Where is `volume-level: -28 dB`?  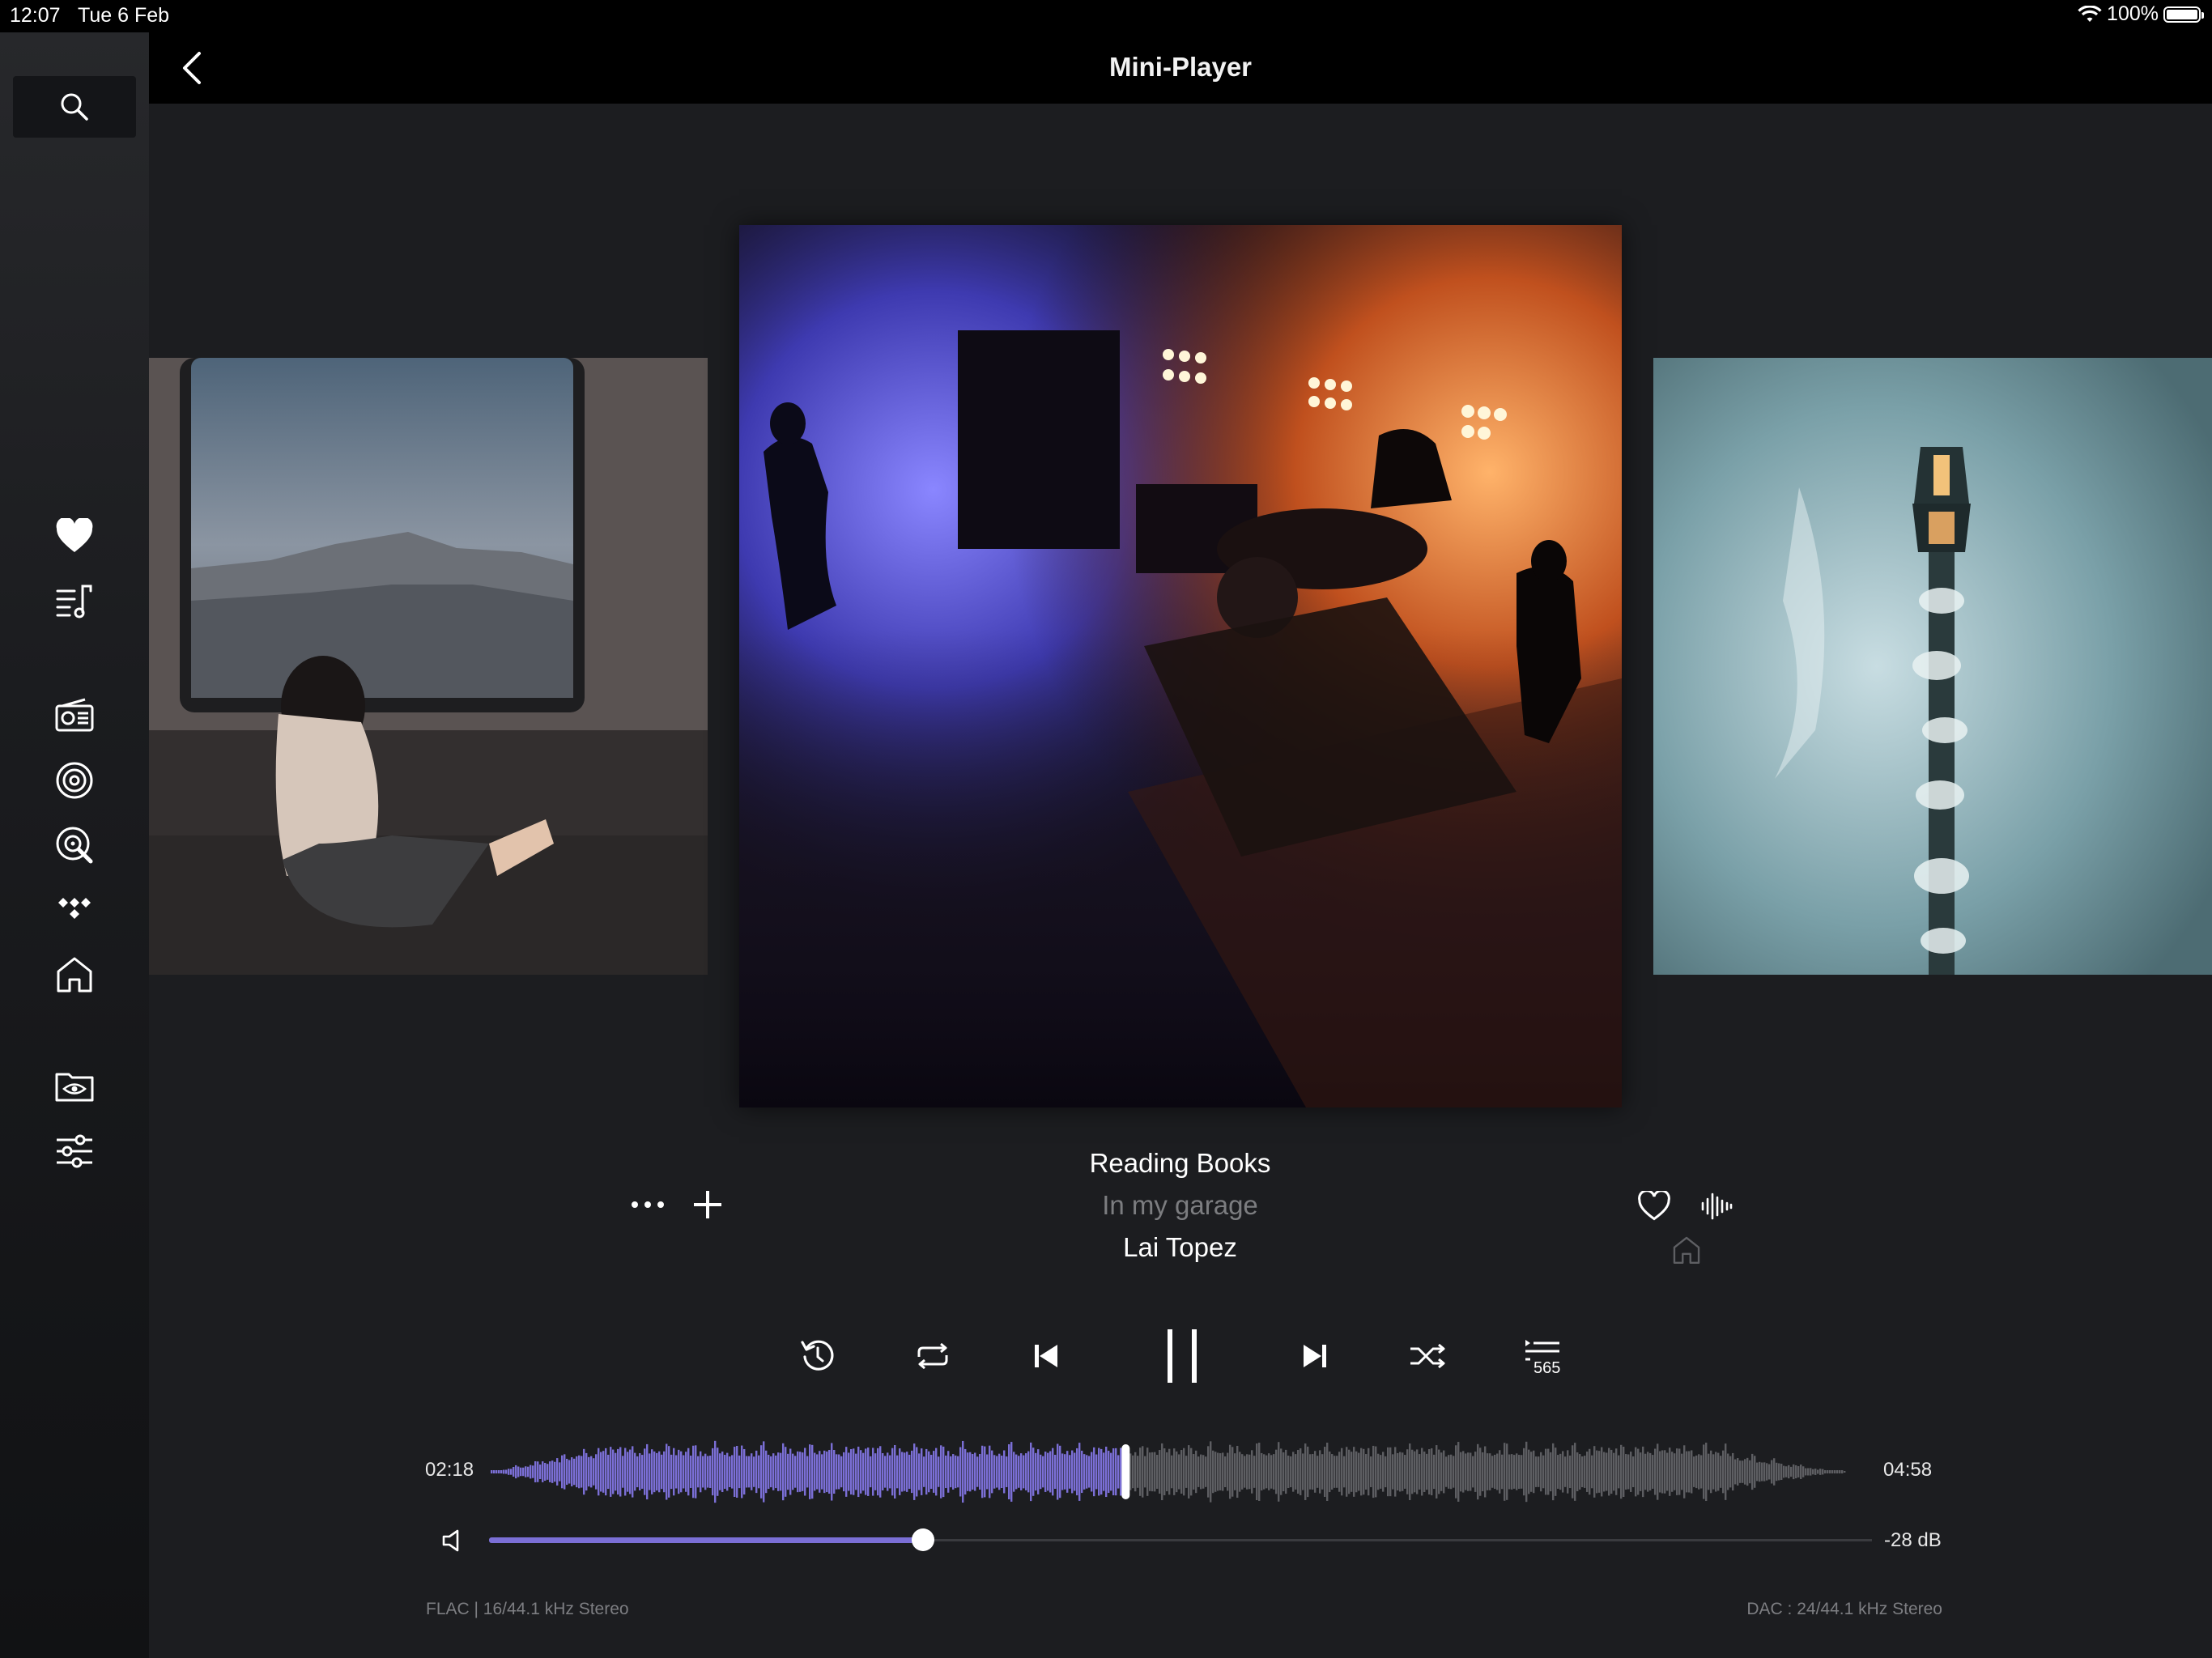 volume-level: -28 dB is located at coordinates (1913, 1540).